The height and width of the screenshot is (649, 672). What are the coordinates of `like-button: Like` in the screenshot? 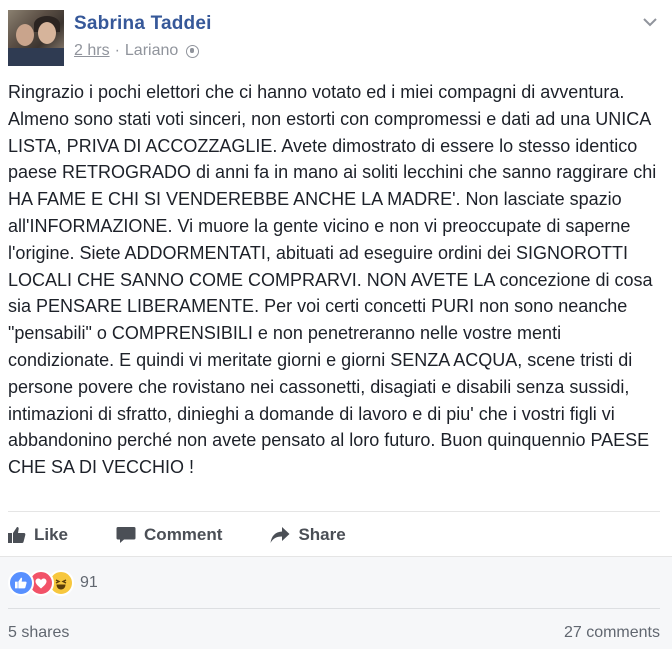 It's located at (38, 535).